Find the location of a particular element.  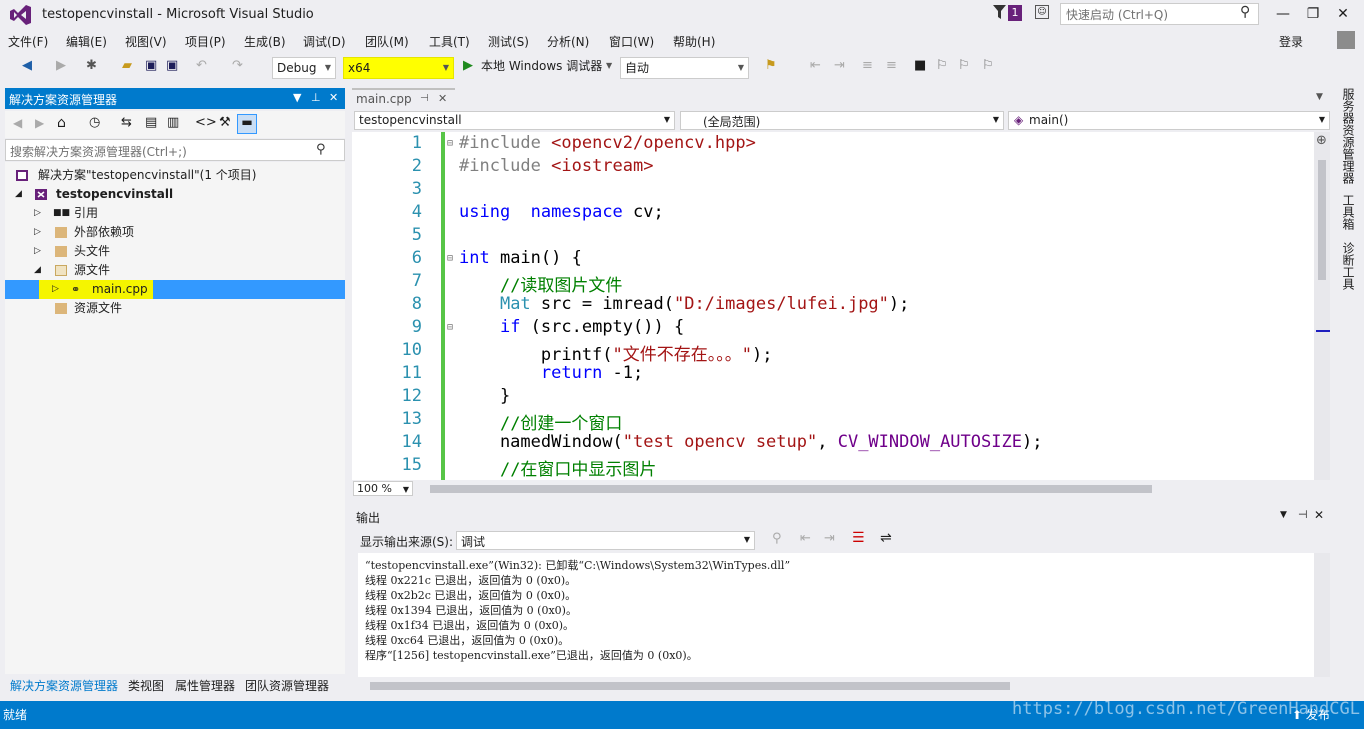

redo-icon: ↷ is located at coordinates (237, 66).